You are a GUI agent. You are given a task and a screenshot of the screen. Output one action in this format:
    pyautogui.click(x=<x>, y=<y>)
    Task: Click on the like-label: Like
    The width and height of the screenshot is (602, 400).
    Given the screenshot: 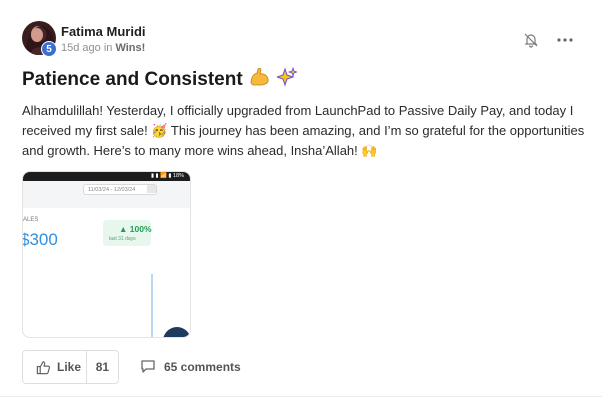 What is the action you would take?
    pyautogui.click(x=69, y=367)
    